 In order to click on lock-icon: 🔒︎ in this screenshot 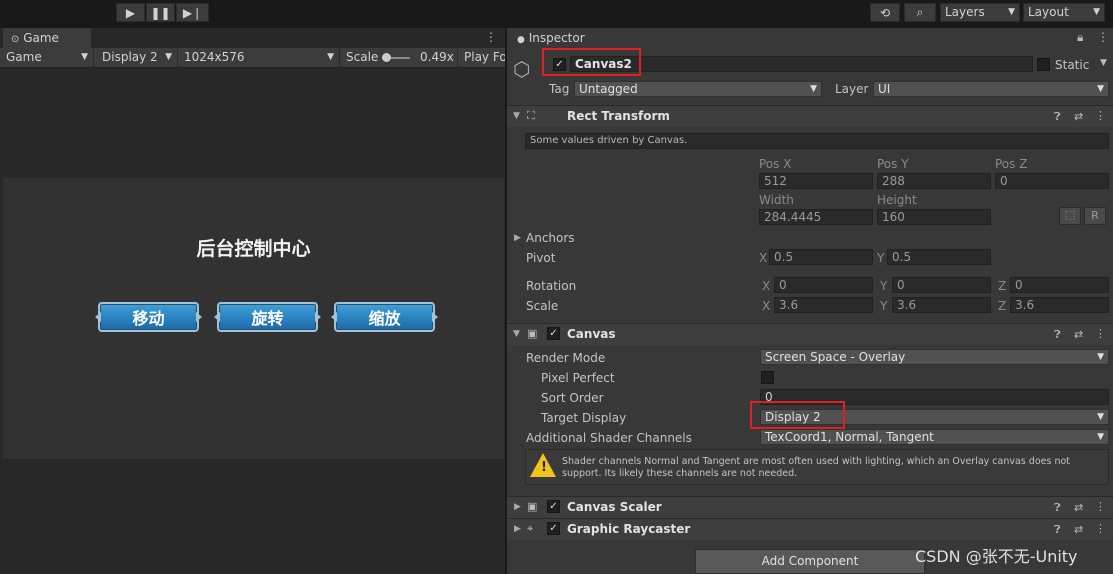, I will do `click(1080, 37)`.